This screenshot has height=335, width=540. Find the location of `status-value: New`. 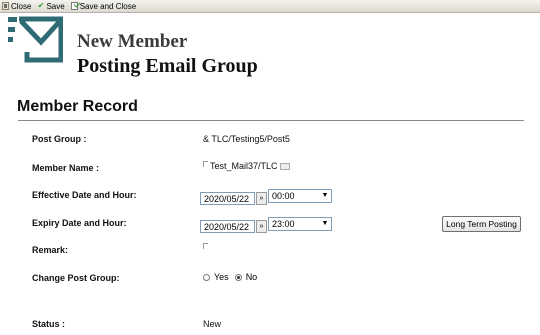

status-value: New is located at coordinates (212, 324).